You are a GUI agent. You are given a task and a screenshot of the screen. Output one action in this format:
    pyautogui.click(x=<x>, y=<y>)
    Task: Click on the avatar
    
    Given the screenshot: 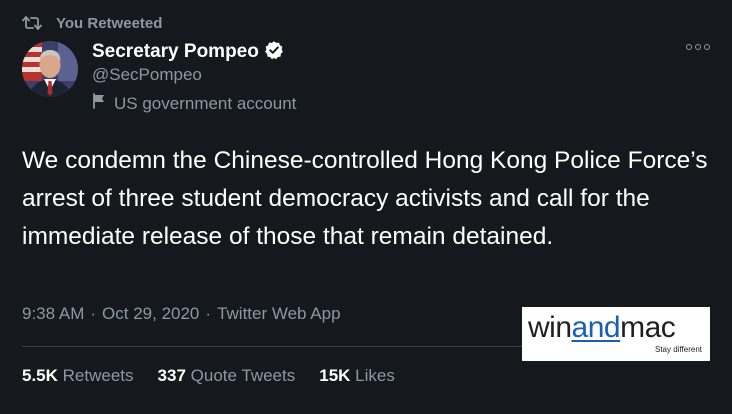 What is the action you would take?
    pyautogui.click(x=50, y=69)
    